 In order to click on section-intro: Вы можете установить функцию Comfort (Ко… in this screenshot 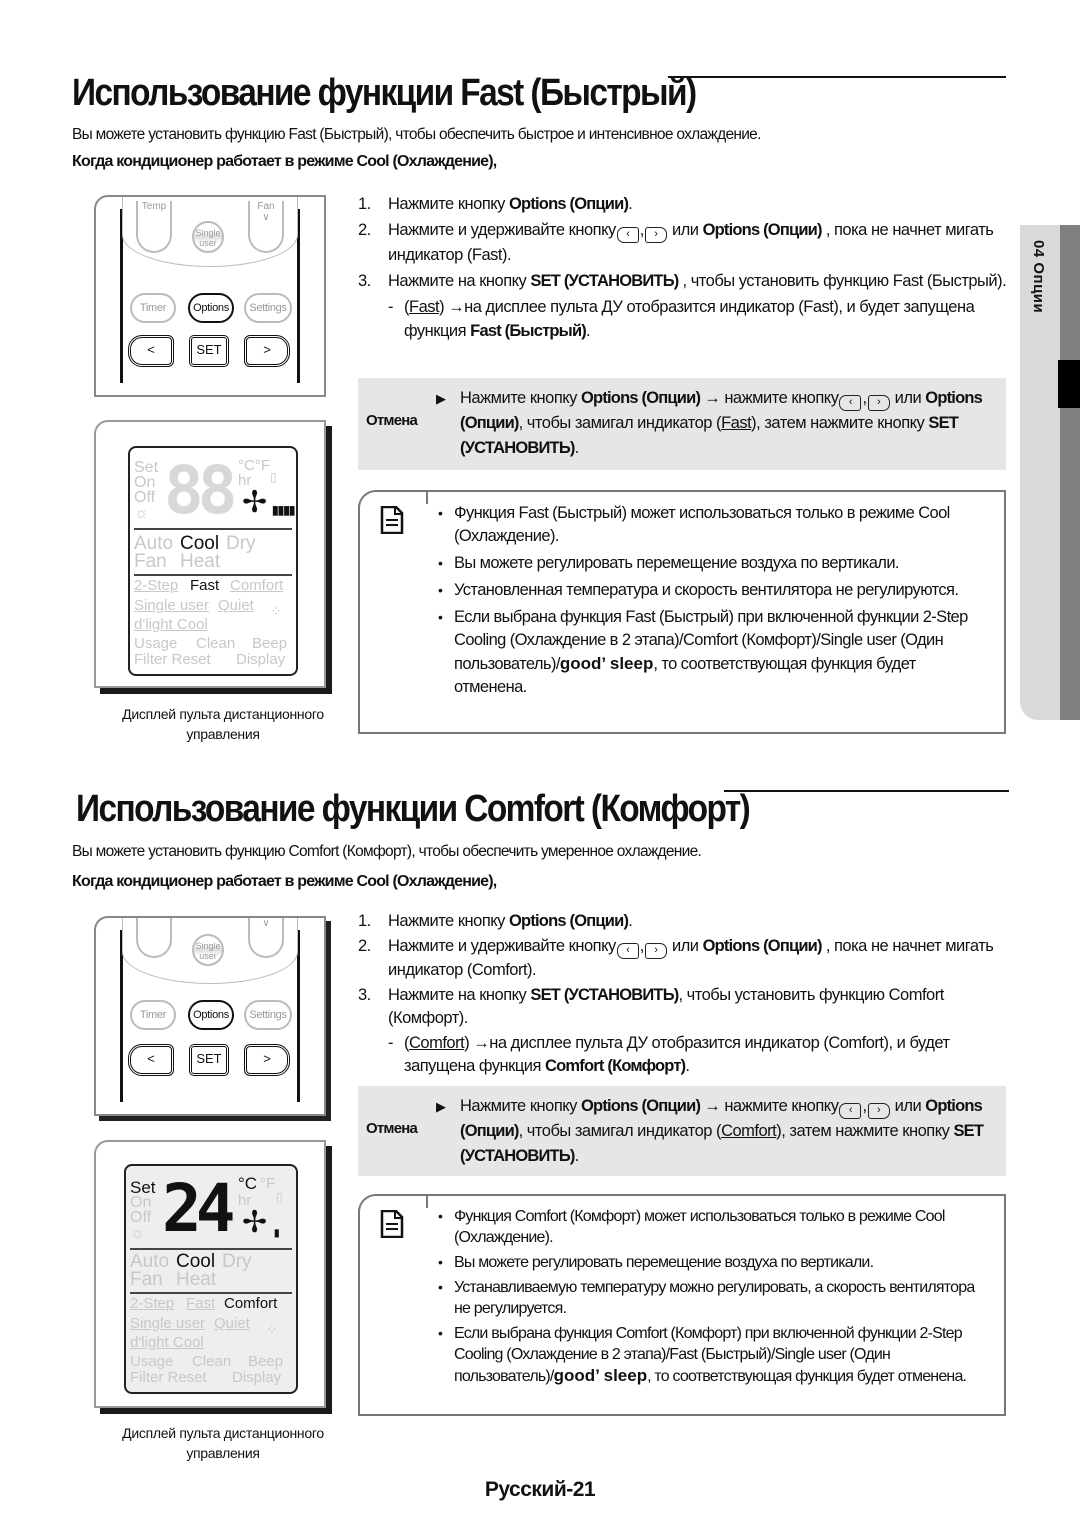, I will do `click(387, 851)`.